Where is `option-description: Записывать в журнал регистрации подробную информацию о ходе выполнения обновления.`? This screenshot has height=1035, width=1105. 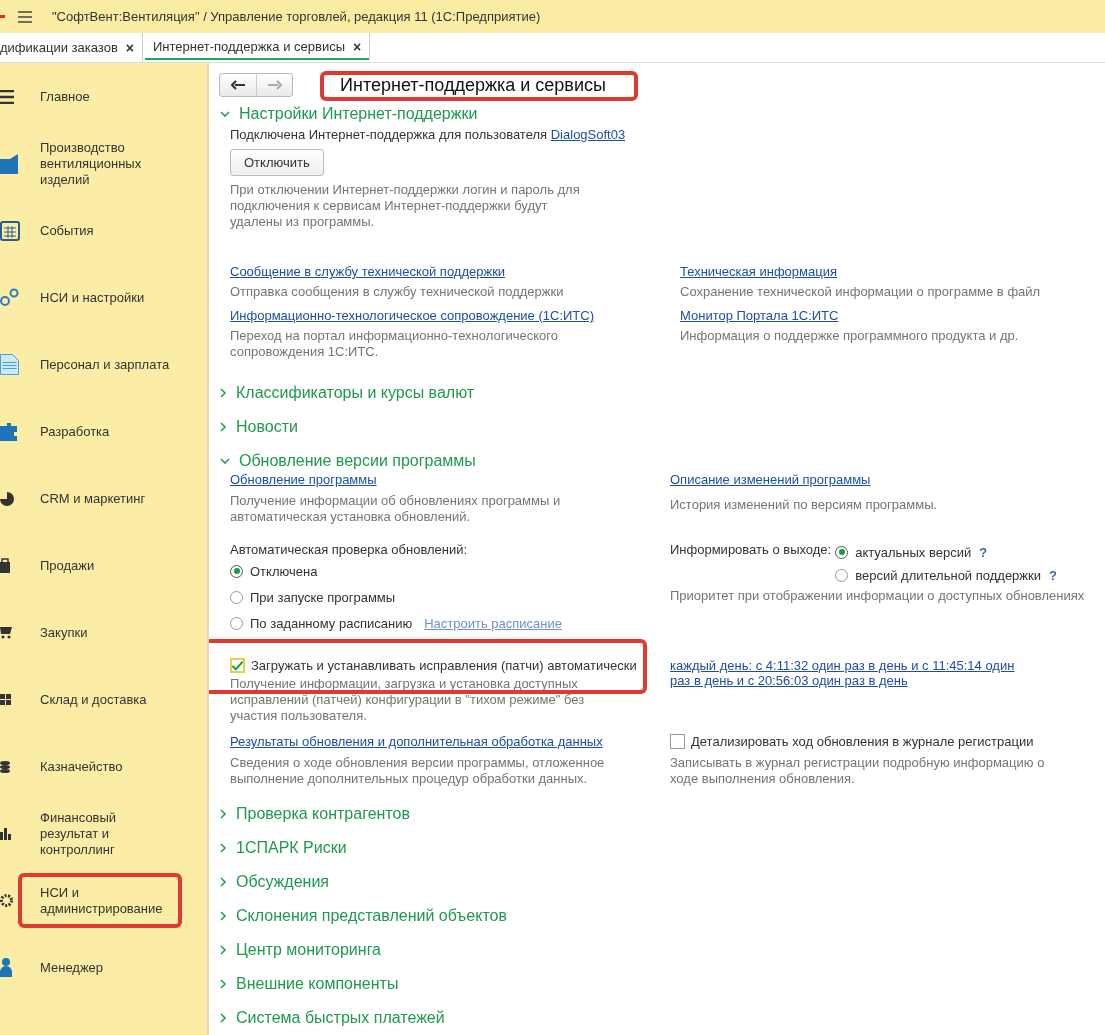 option-description: Записывать в журнал регистрации подробную информацию о ходе выполнения обновления. is located at coordinates (858, 771).